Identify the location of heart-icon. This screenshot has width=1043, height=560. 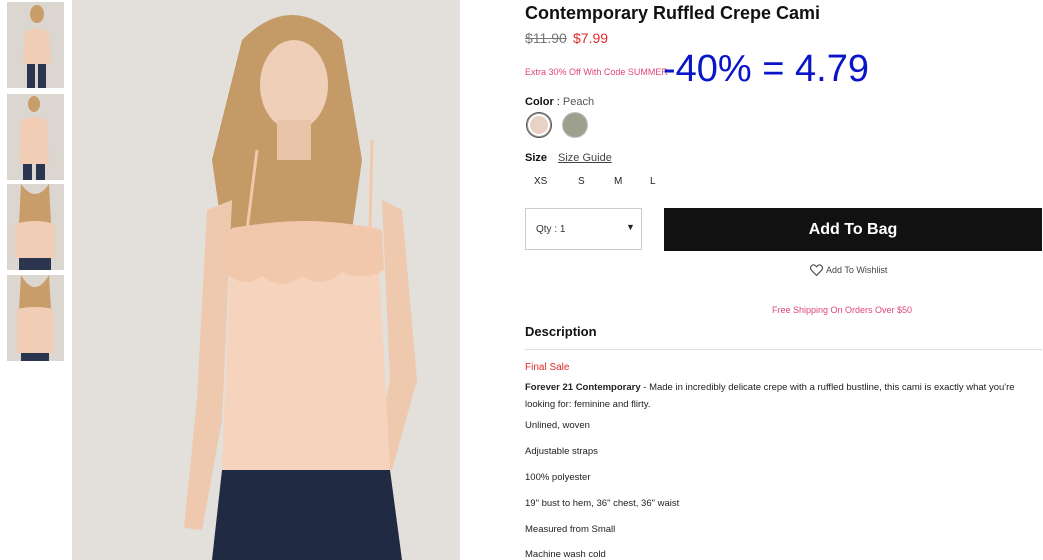
(816, 270).